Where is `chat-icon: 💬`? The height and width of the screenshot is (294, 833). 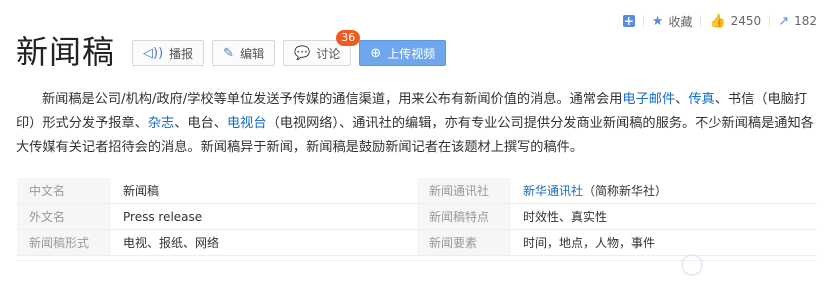
chat-icon: 💬 is located at coordinates (302, 53).